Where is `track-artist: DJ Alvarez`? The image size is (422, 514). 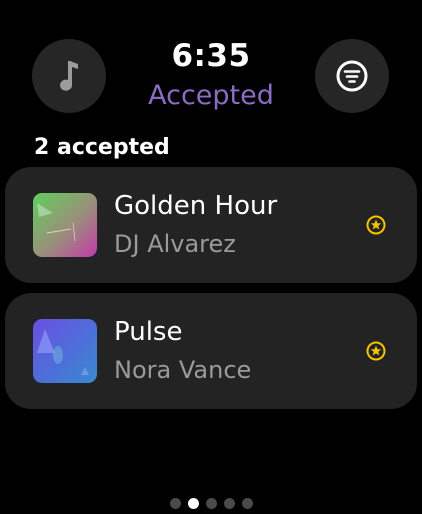 track-artist: DJ Alvarez is located at coordinates (175, 244).